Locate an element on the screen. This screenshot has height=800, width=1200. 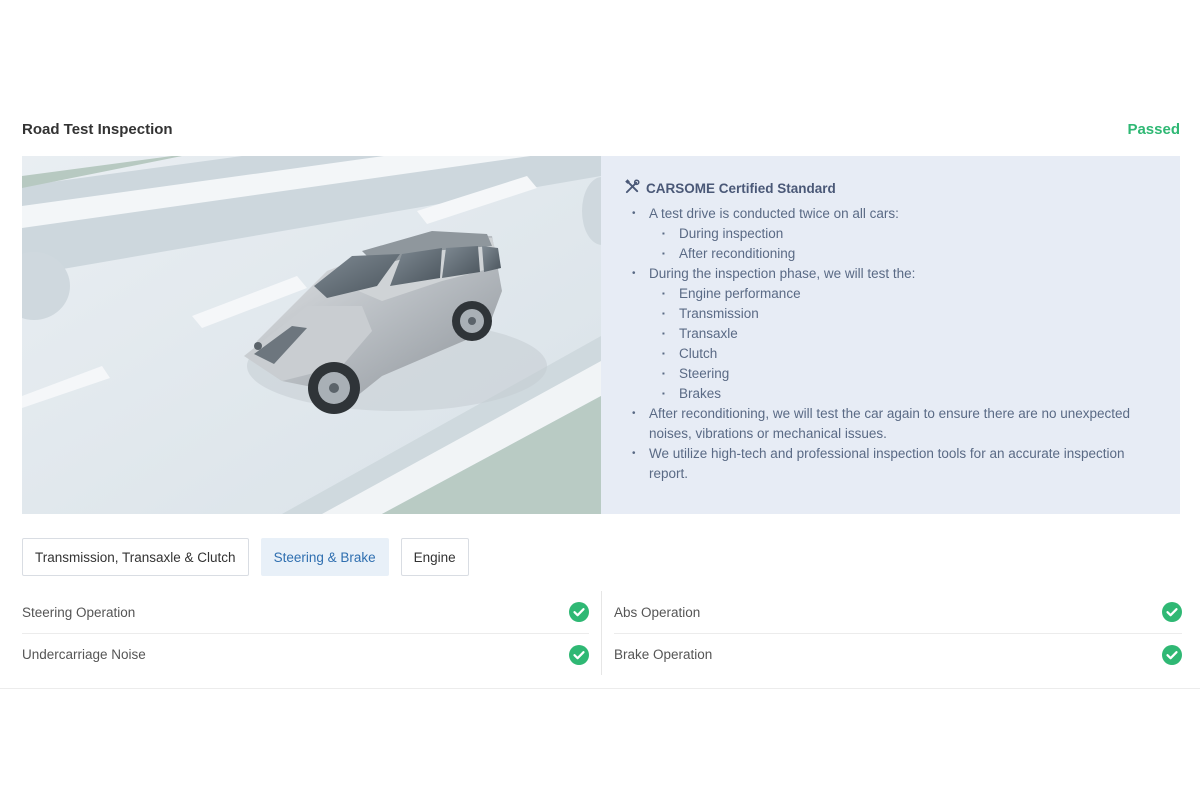
tab-steering-brake: Steering & Brake is located at coordinates (324, 557).